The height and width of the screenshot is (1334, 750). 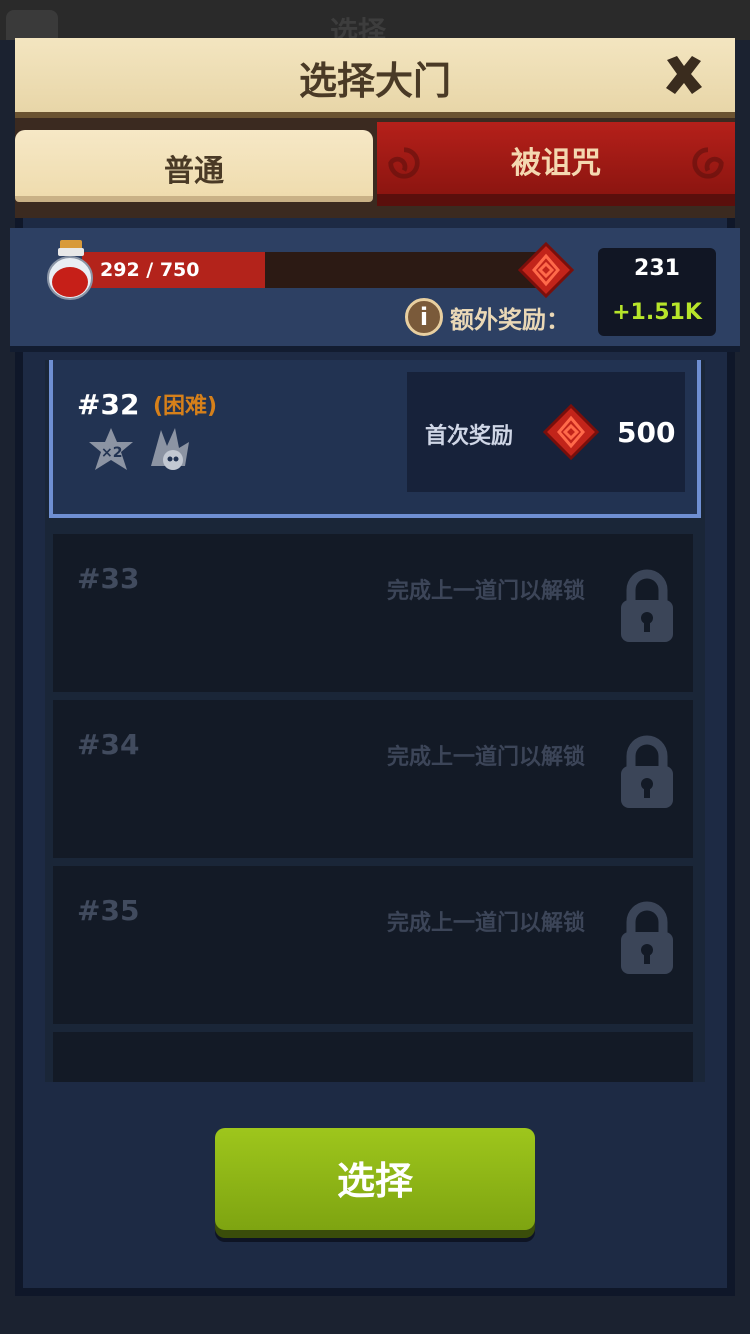 I want to click on first-reward-value: 500, so click(x=646, y=432).